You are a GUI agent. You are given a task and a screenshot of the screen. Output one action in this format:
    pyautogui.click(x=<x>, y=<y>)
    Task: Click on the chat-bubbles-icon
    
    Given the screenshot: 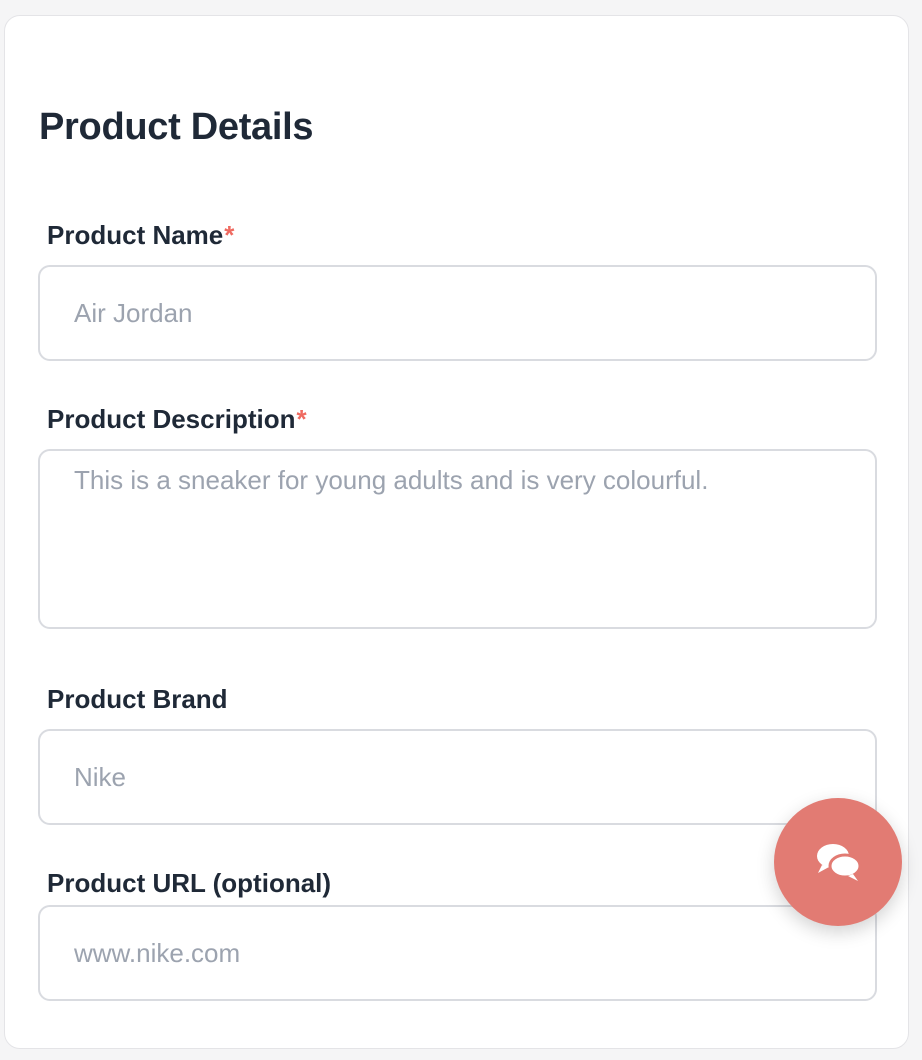 What is the action you would take?
    pyautogui.click(x=839, y=862)
    